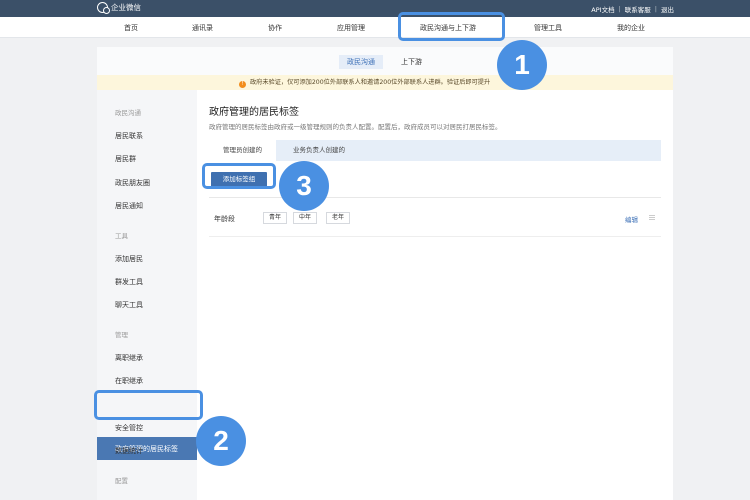  Describe the element at coordinates (129, 381) in the screenshot. I see `sidebar-item-active-inherit: 在职继承` at that location.